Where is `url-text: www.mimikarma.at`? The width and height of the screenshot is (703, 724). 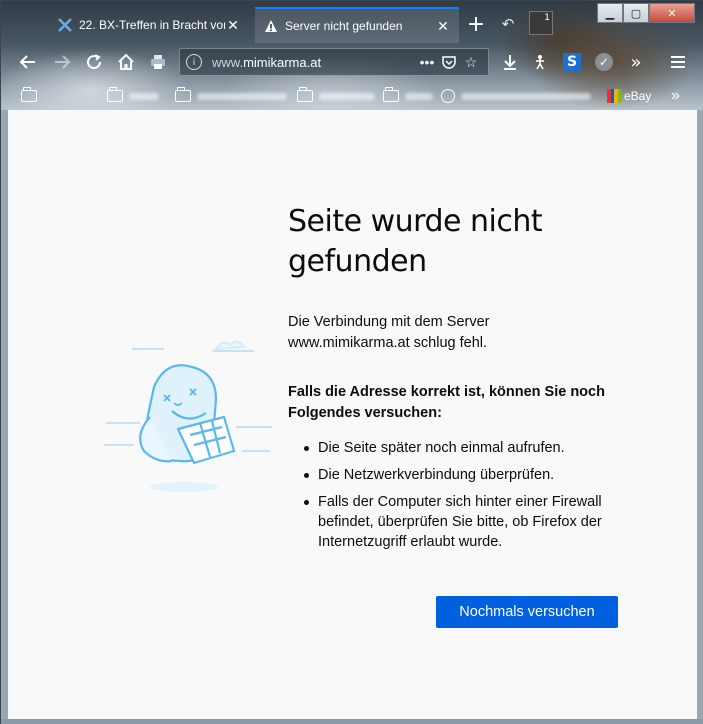
url-text: www.mimikarma.at is located at coordinates (314, 62).